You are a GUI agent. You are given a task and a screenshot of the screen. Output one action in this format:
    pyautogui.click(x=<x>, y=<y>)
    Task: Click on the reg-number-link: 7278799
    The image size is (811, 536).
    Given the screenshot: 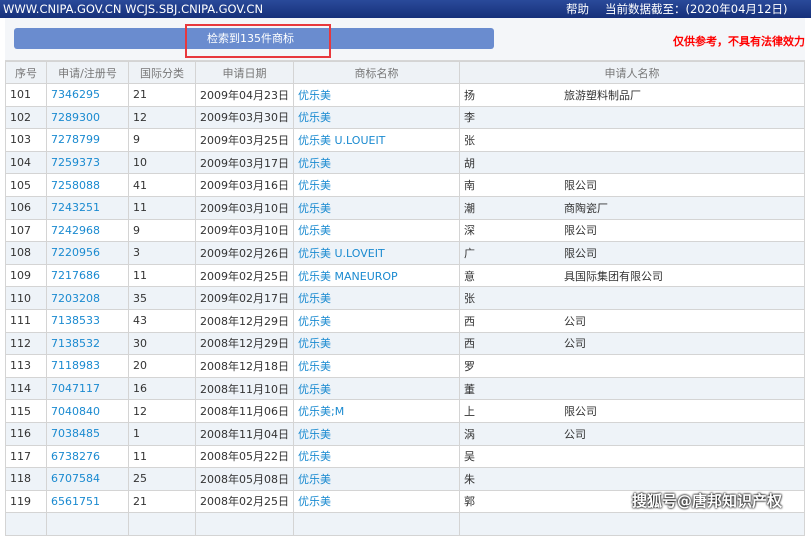 What is the action you would take?
    pyautogui.click(x=75, y=139)
    